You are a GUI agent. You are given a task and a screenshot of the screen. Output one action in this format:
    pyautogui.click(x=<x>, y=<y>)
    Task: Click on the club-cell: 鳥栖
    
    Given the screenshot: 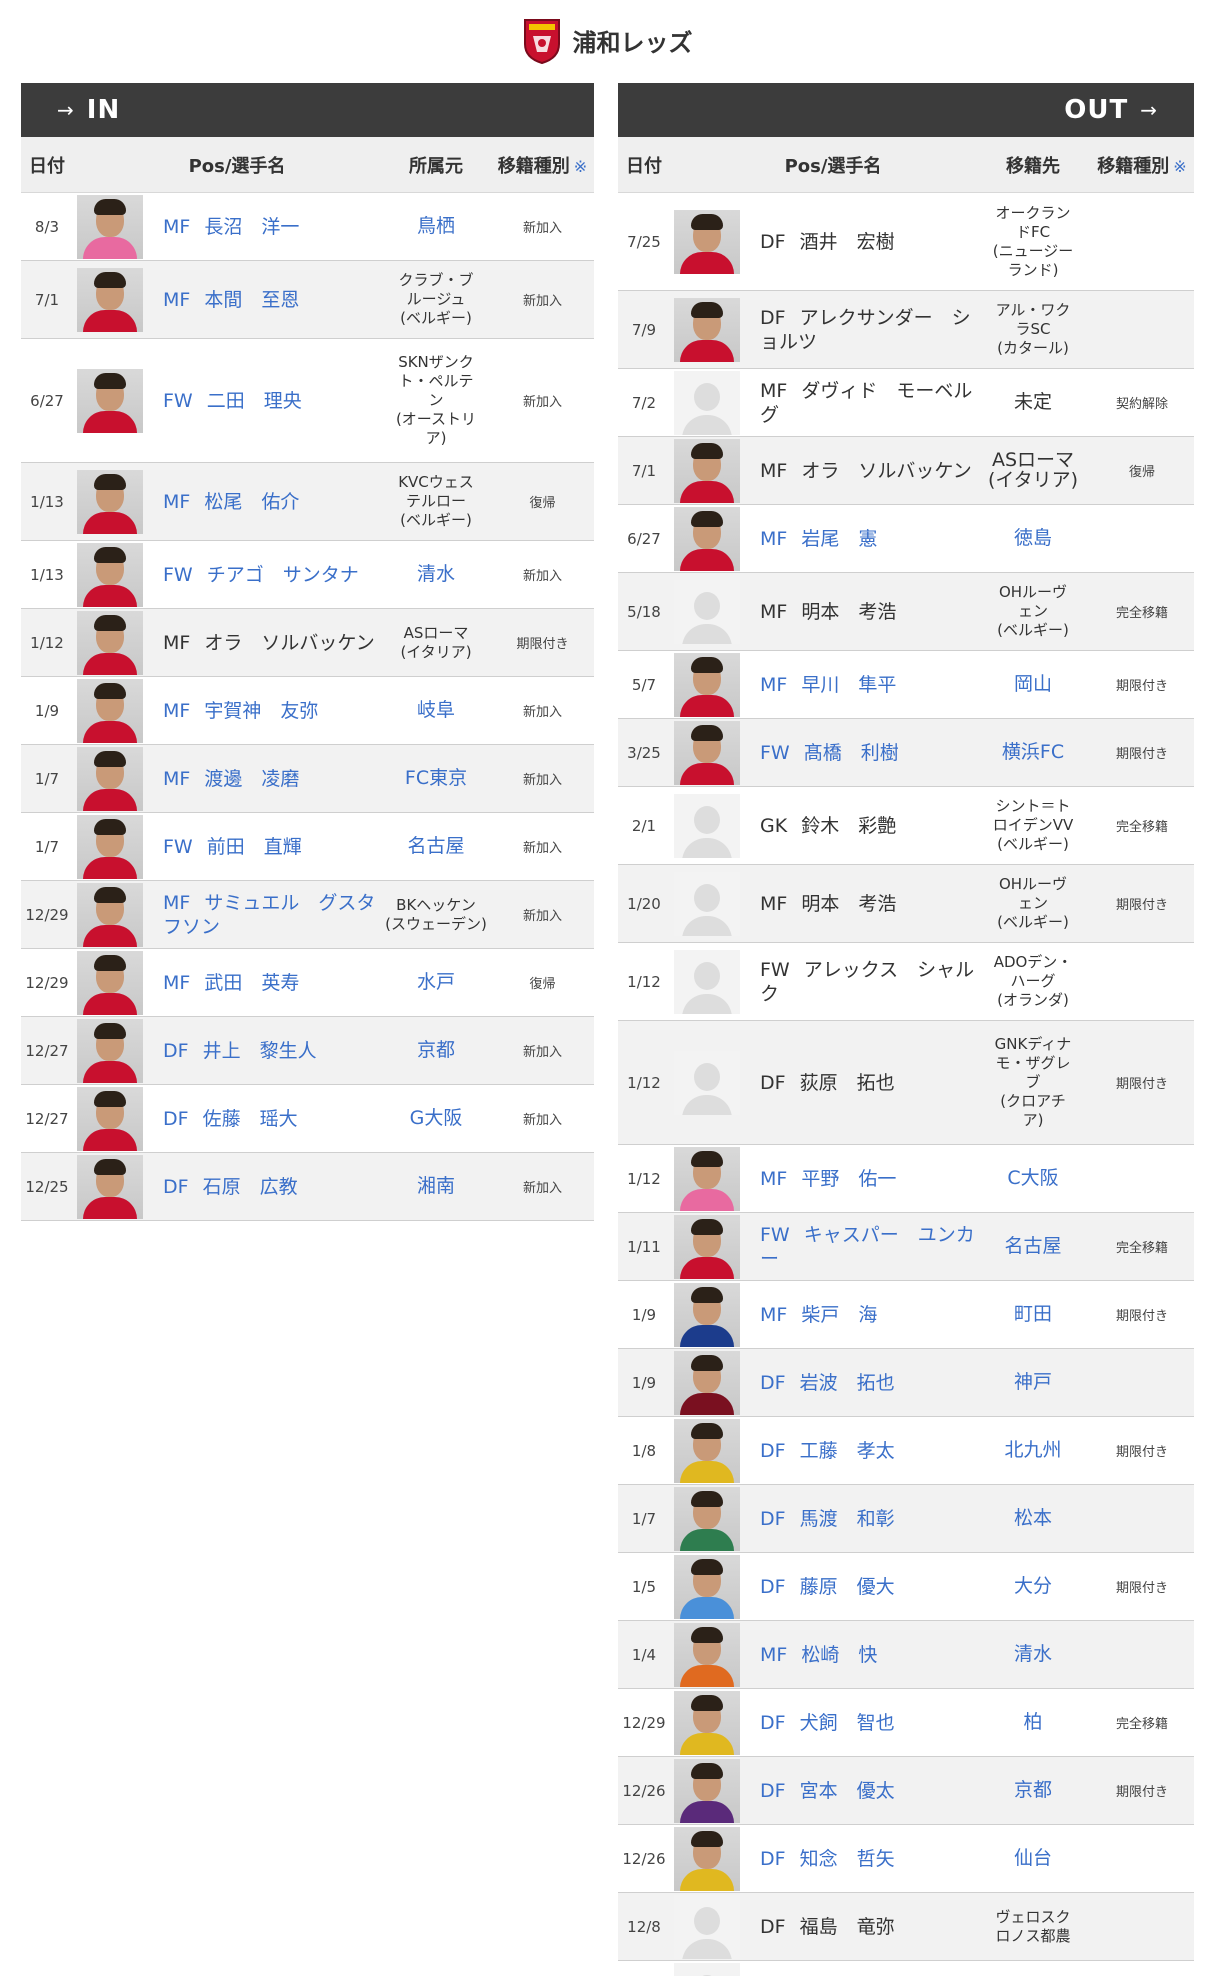 What is the action you would take?
    pyautogui.click(x=436, y=226)
    